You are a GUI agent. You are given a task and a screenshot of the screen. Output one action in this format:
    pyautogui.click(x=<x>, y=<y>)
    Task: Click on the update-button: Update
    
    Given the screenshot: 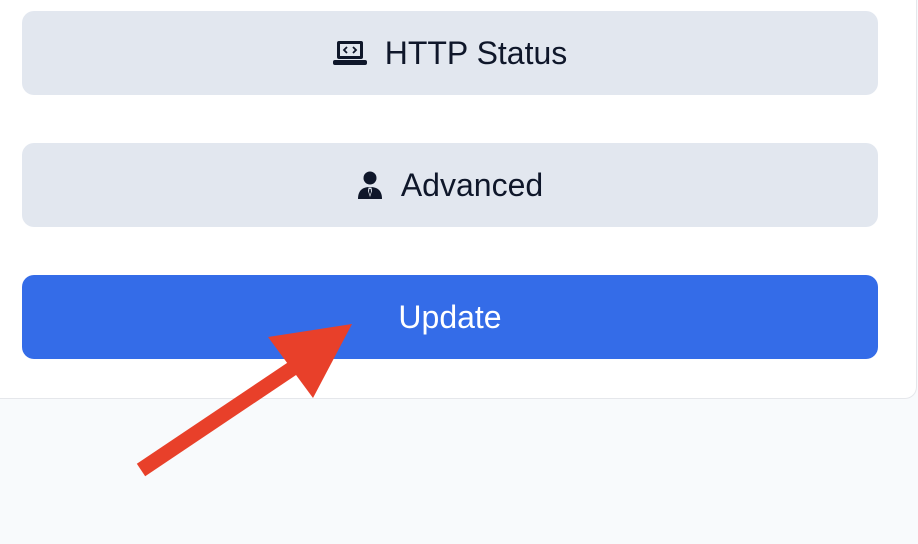 What is the action you would take?
    pyautogui.click(x=450, y=317)
    